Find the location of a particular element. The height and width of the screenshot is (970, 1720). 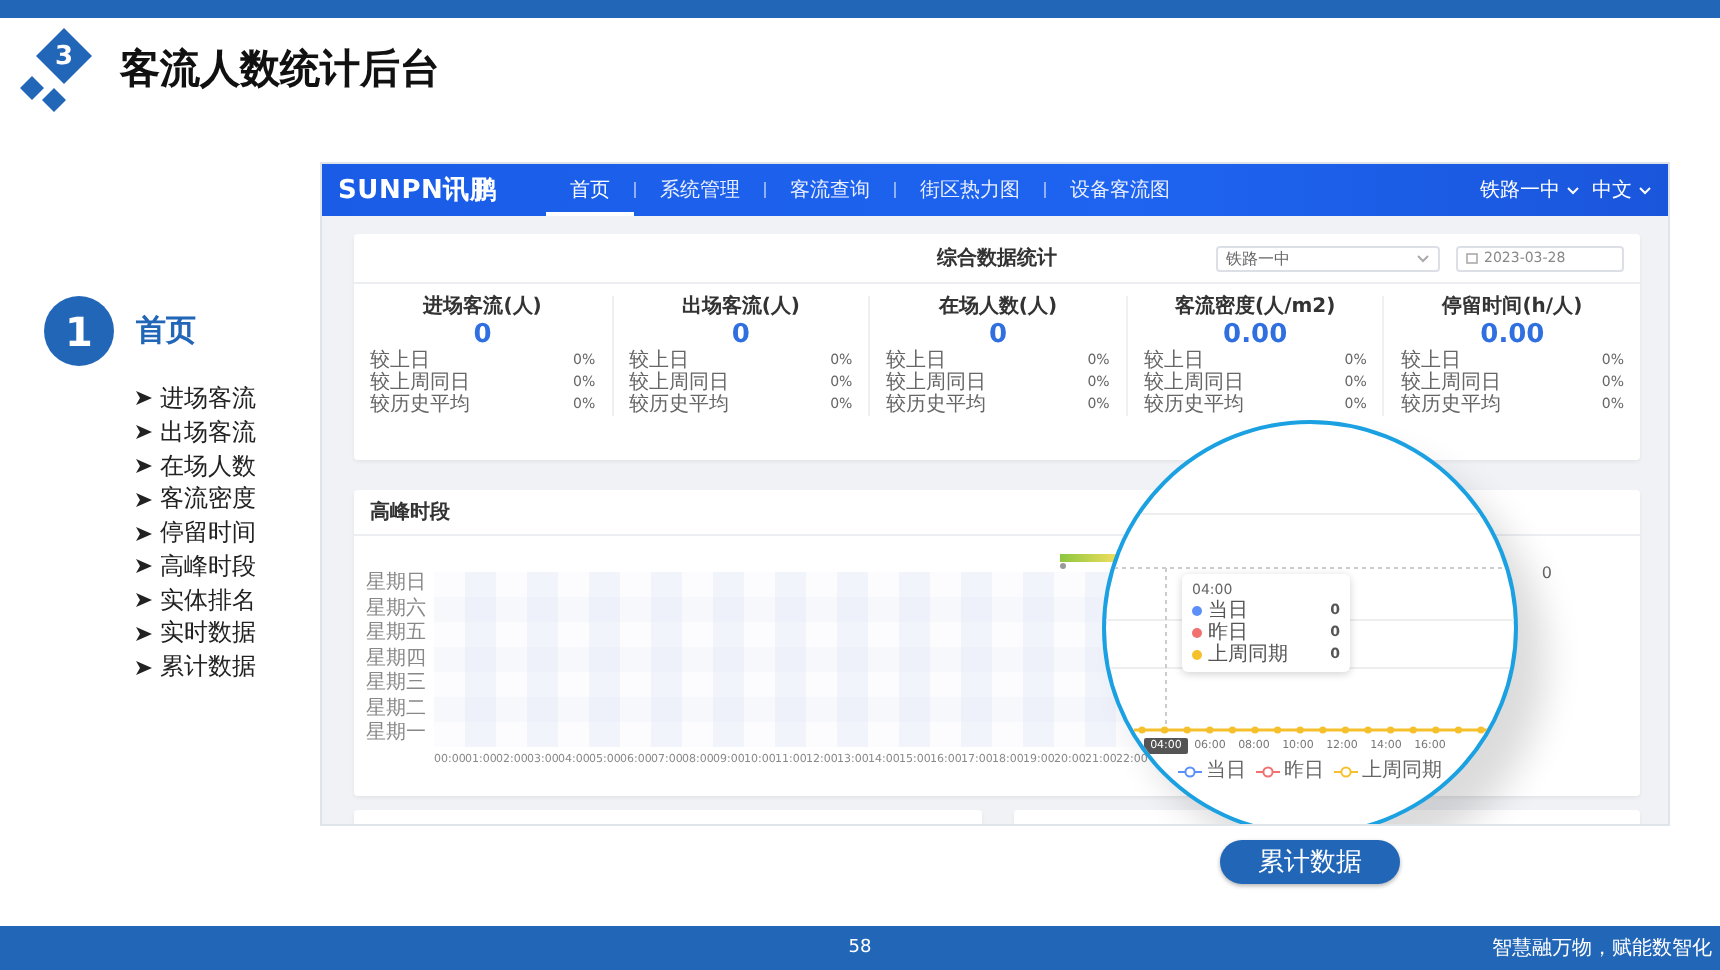

bullet-text: 出场客流 is located at coordinates (208, 432).